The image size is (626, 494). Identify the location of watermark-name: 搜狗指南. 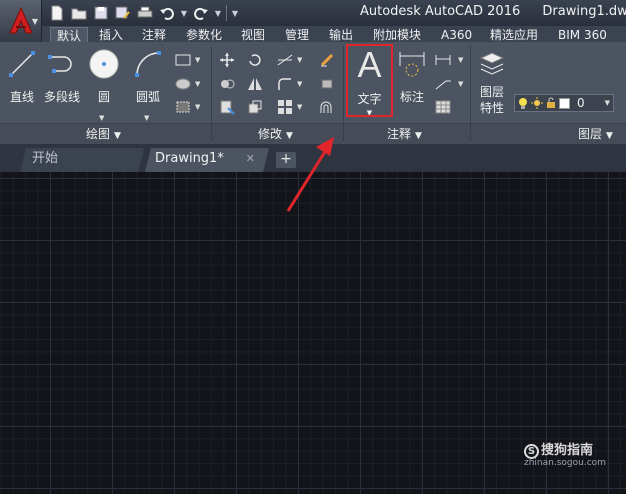
(567, 450).